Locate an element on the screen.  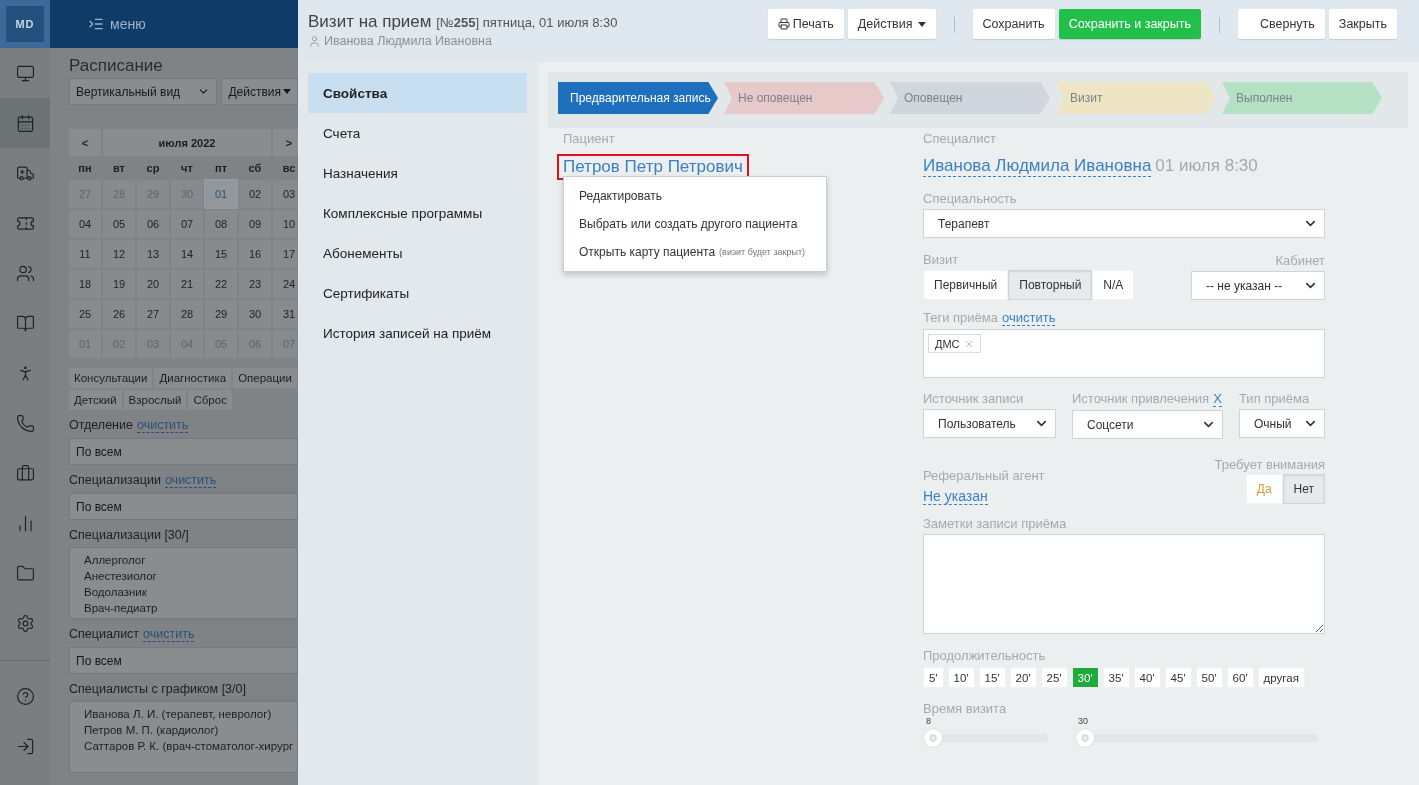
filter-button: Детский is located at coordinates (95, 400).